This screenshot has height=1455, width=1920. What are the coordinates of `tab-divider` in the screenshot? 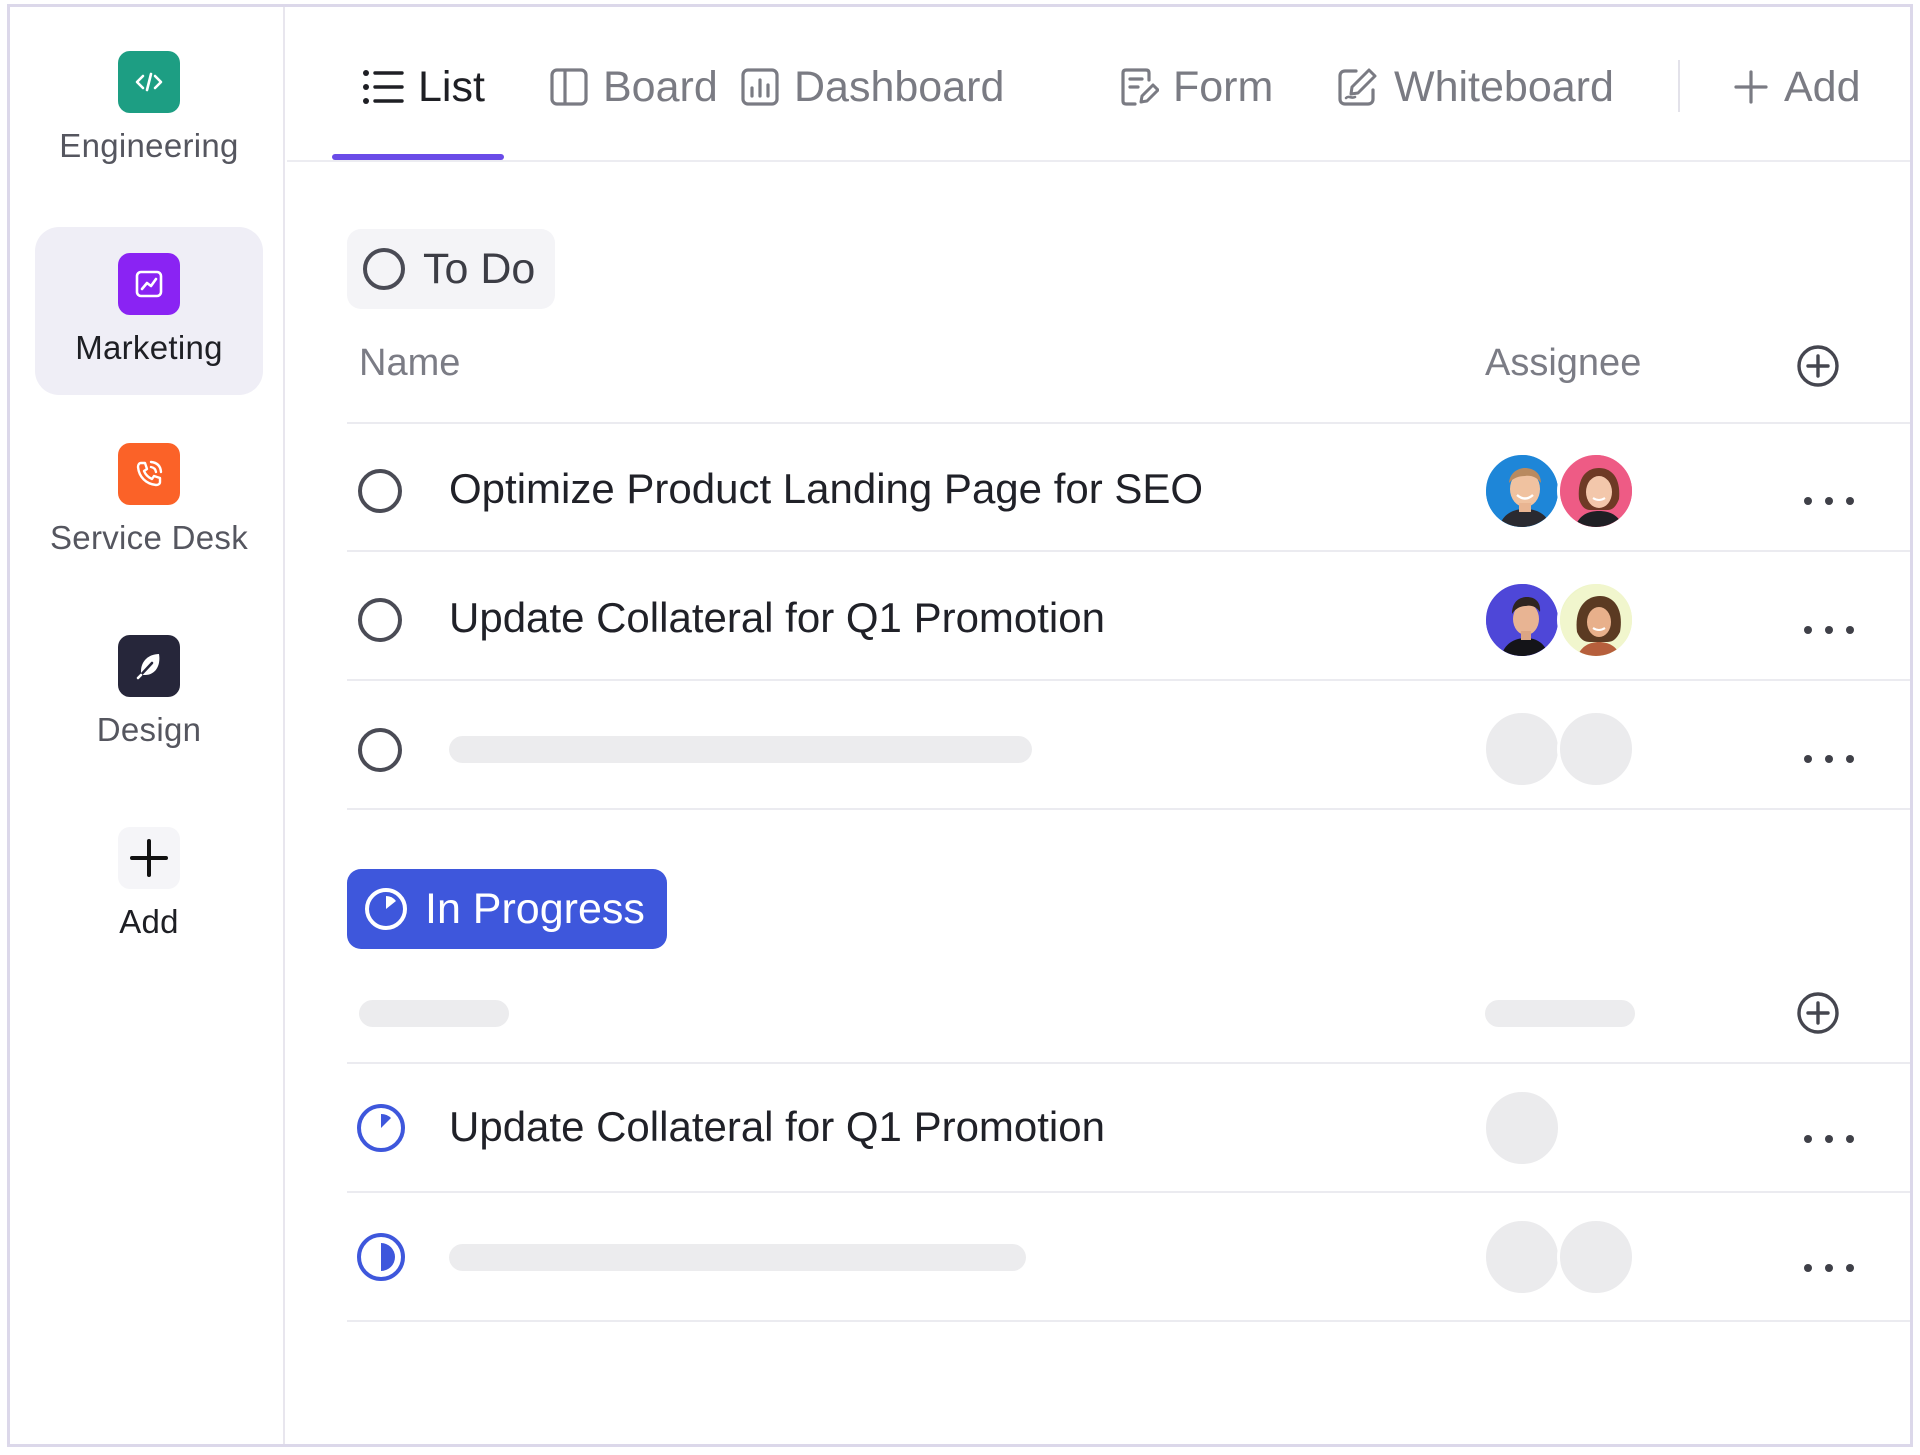 It's located at (1679, 86).